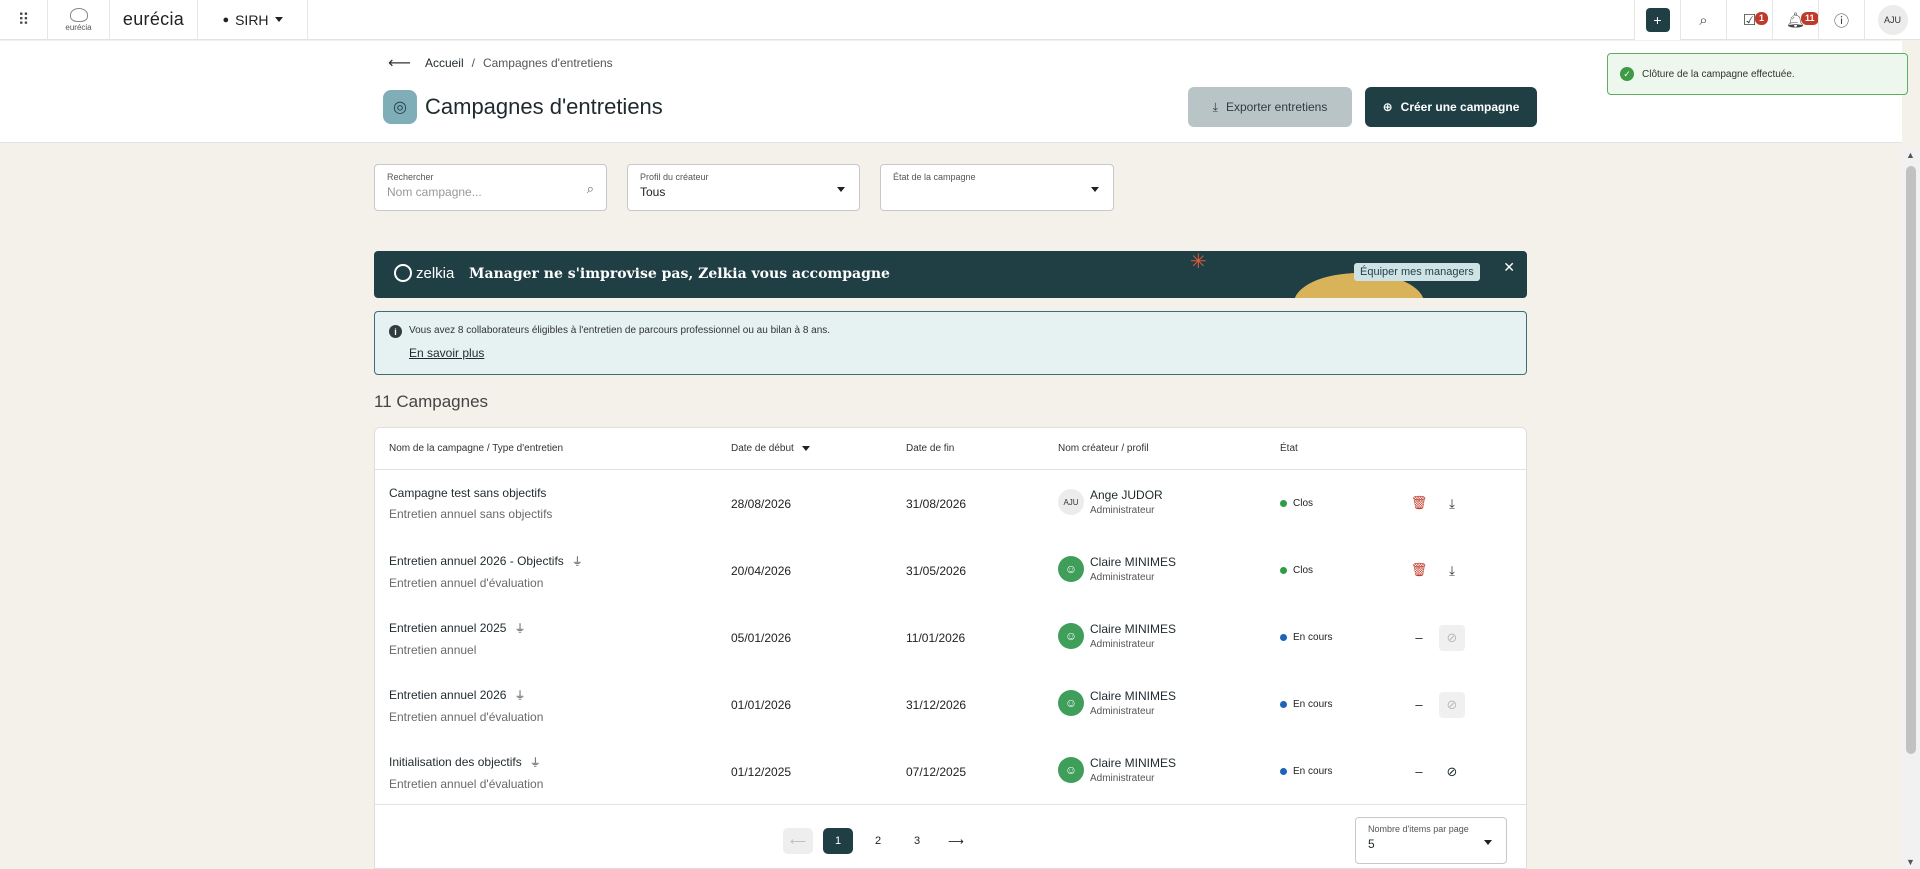  Describe the element at coordinates (956, 841) in the screenshot. I see `next-page-button: ⟶` at that location.